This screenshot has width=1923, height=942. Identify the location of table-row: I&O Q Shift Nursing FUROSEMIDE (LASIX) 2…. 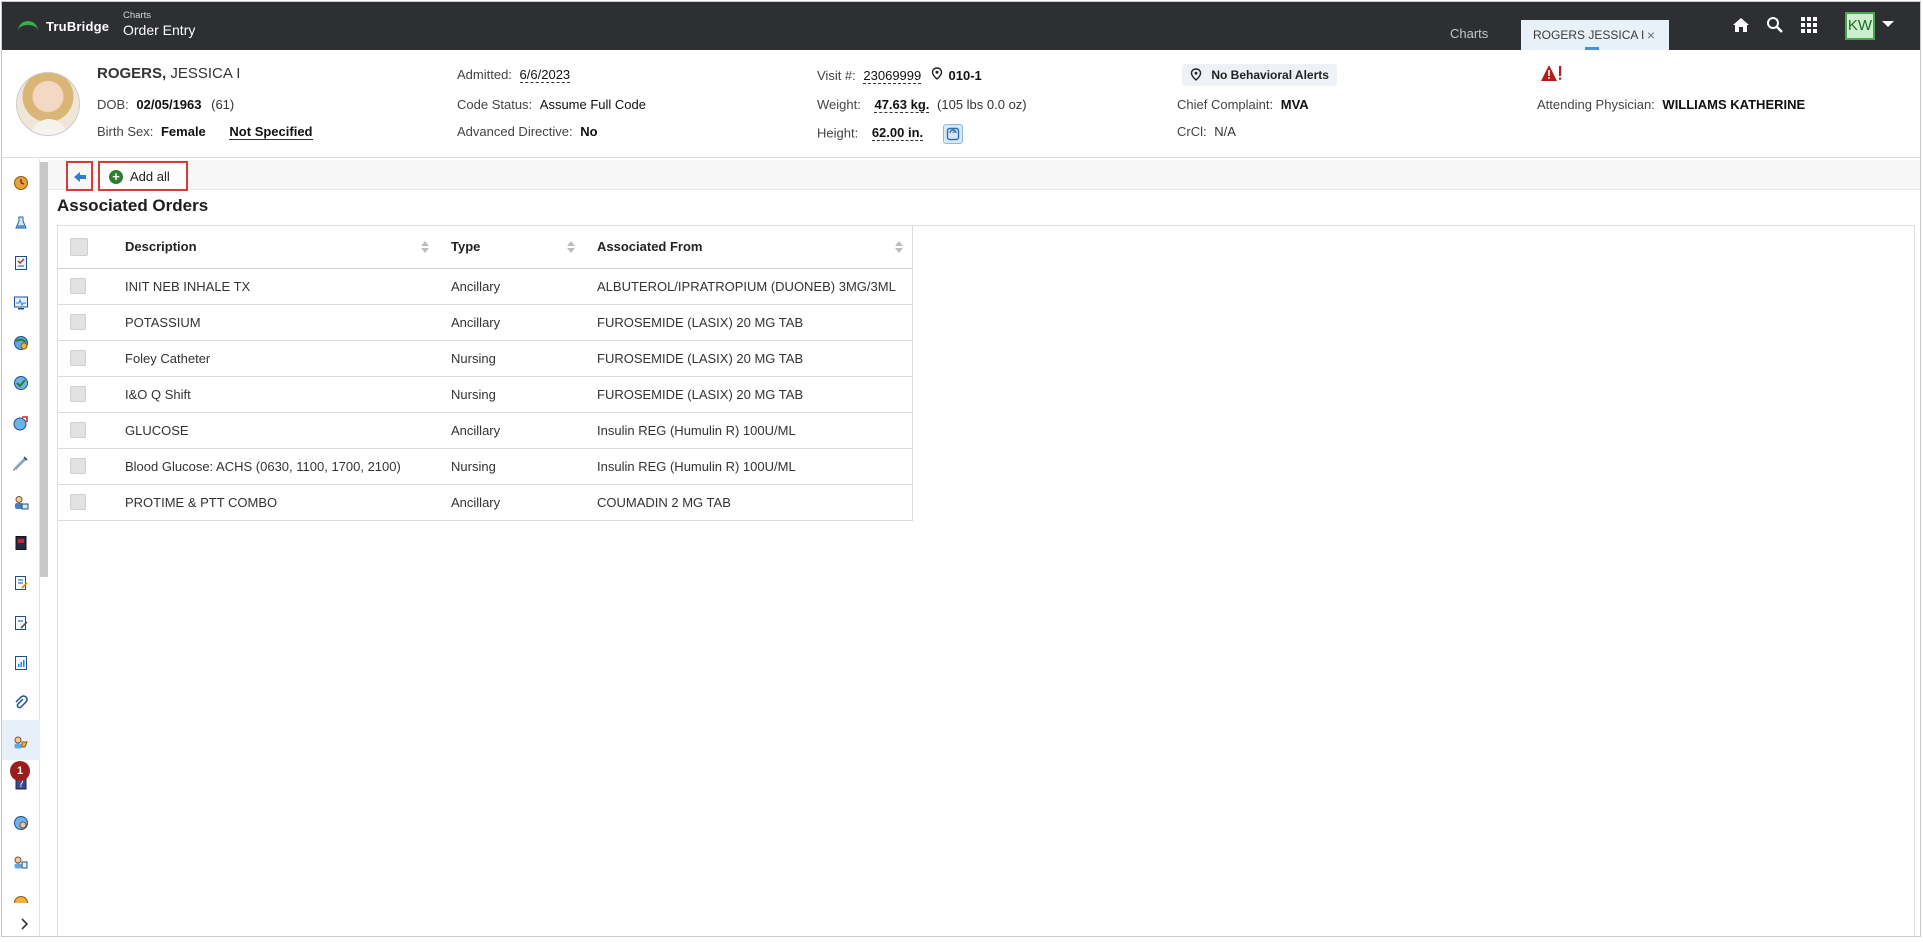
(485, 394).